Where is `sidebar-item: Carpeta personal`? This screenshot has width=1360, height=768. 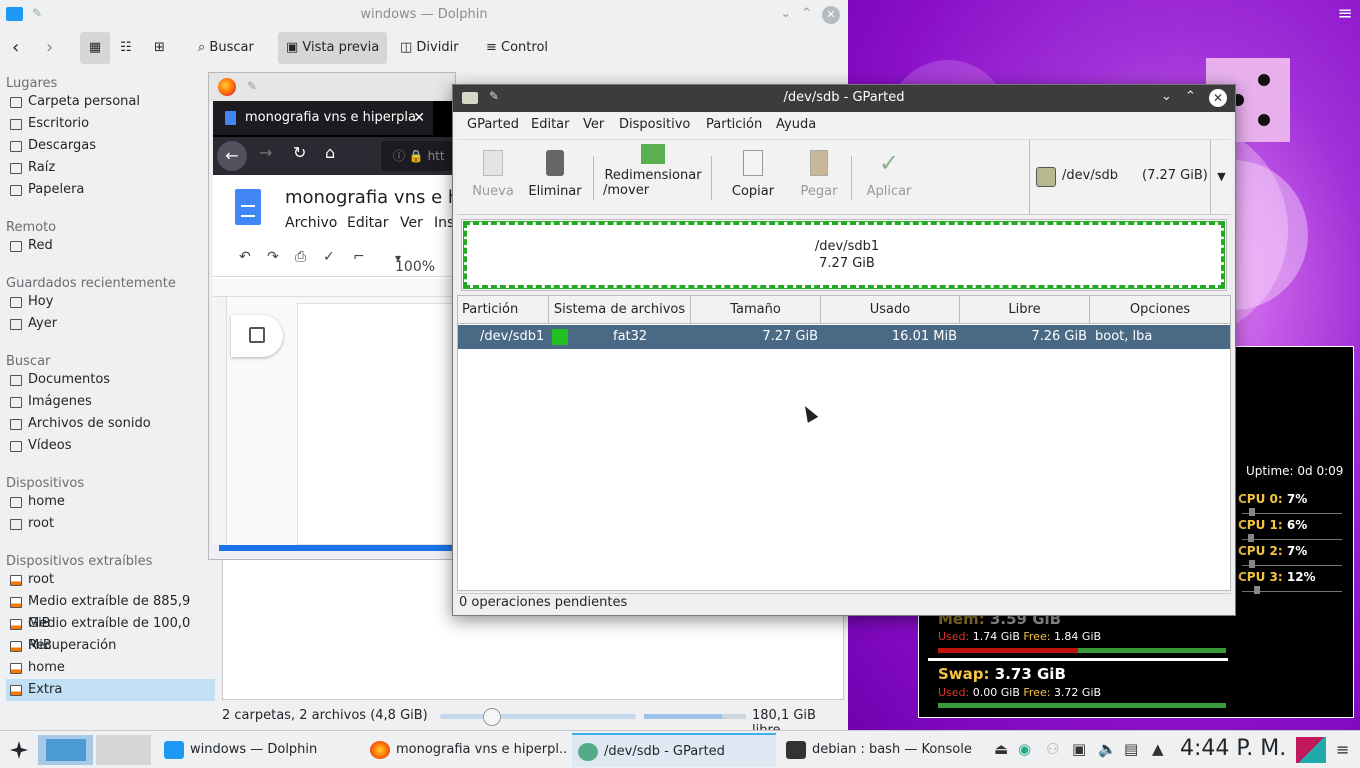
sidebar-item: Carpeta personal is located at coordinates (110, 102).